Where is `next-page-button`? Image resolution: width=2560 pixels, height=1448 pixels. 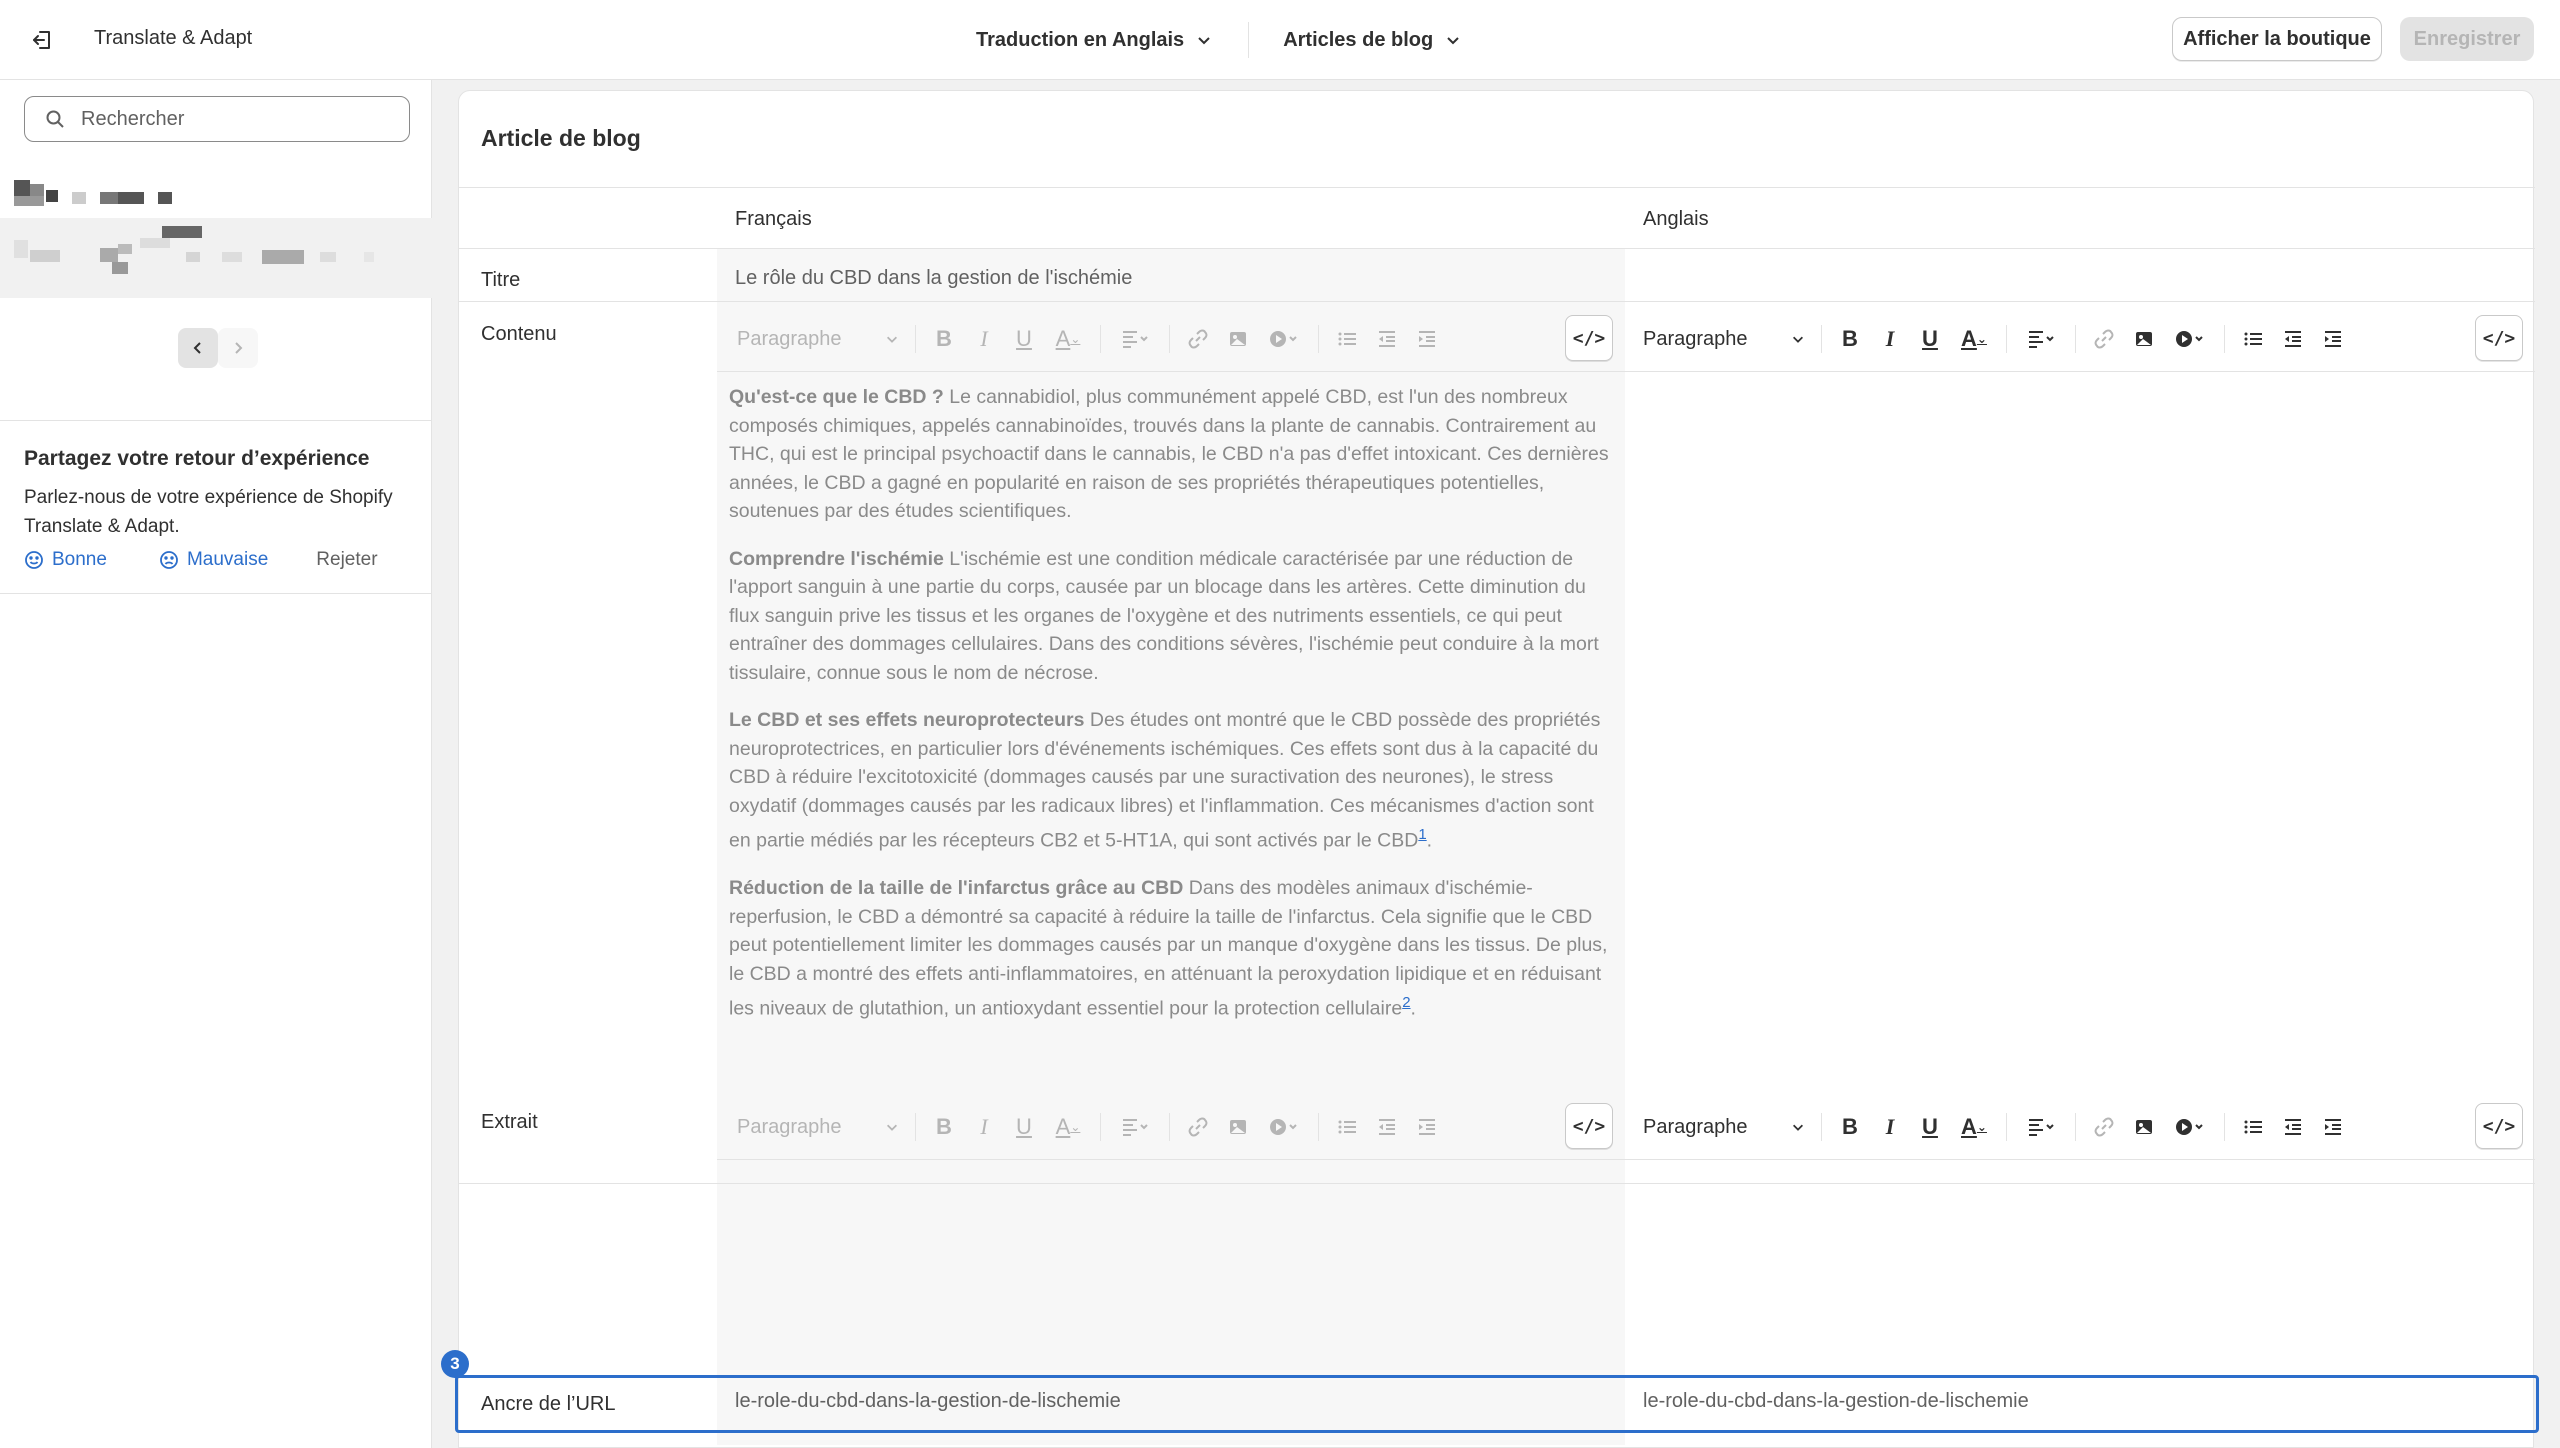
next-page-button is located at coordinates (238, 348).